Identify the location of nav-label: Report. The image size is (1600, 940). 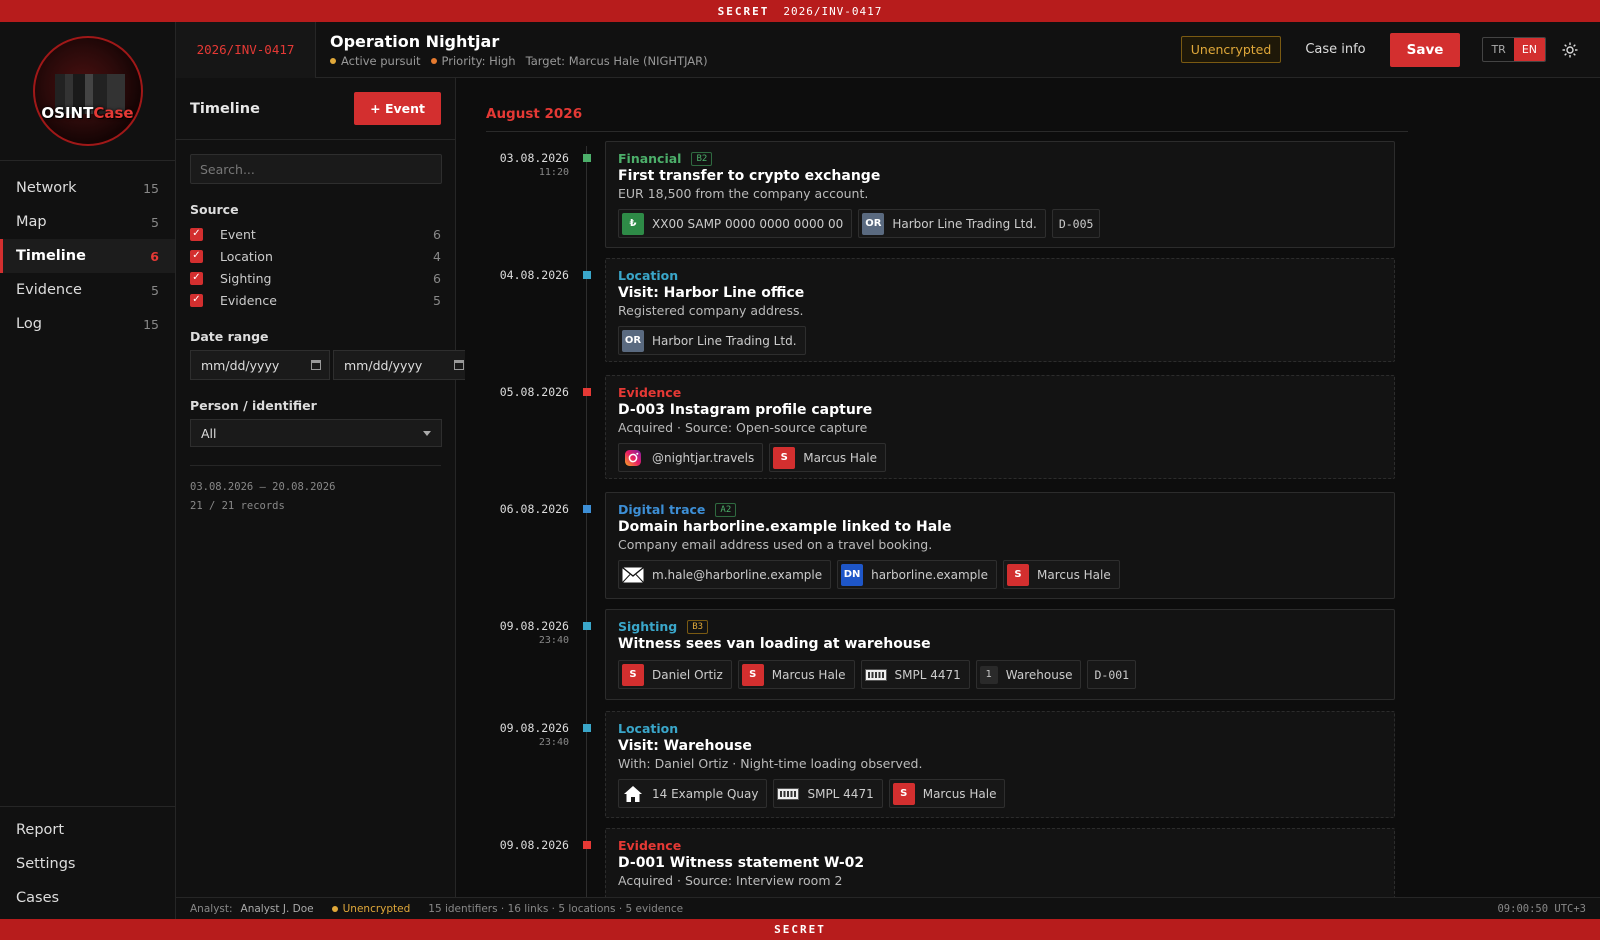
(40, 830).